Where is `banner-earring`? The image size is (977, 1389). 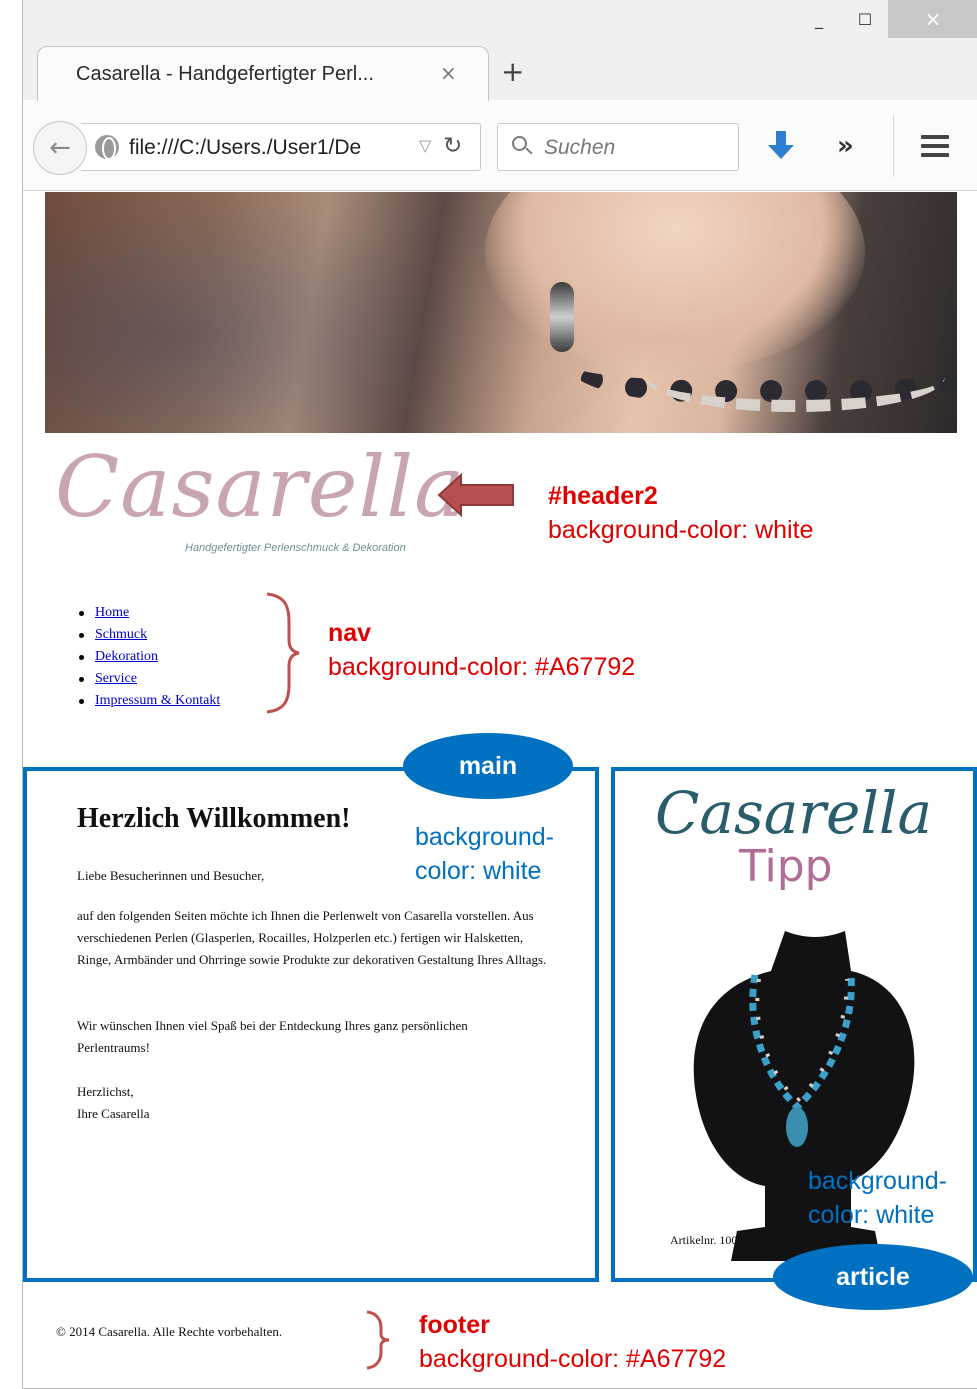
banner-earring is located at coordinates (562, 317).